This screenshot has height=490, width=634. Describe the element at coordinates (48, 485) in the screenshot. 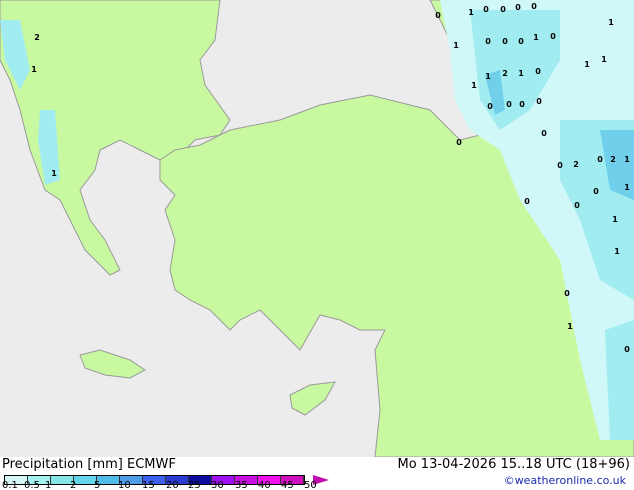

I see `scale-tick-label: 1` at that location.